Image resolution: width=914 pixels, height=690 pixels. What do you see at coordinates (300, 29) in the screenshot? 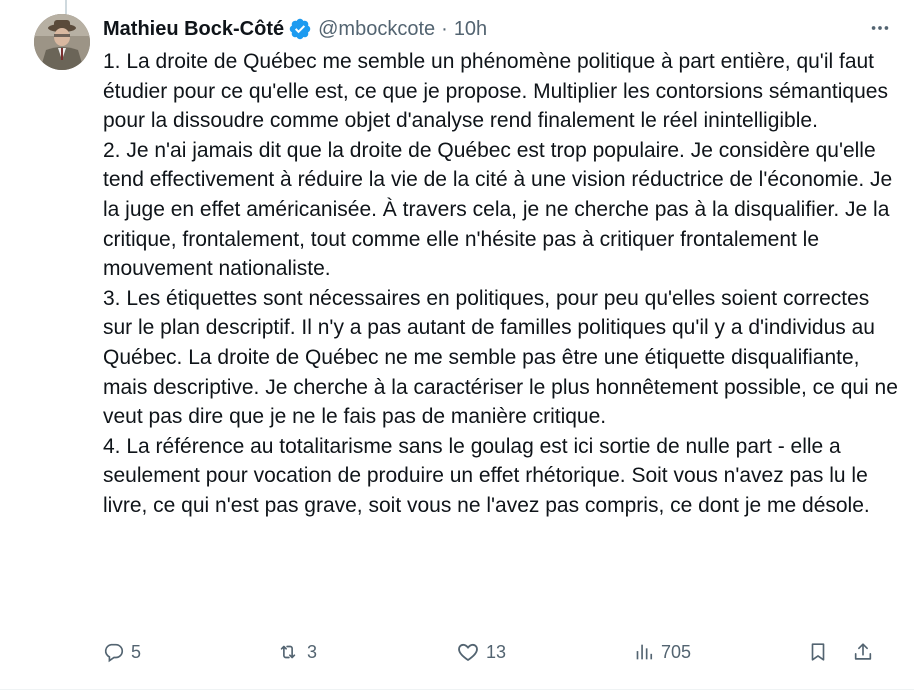
I see `verified-badge-icon` at bounding box center [300, 29].